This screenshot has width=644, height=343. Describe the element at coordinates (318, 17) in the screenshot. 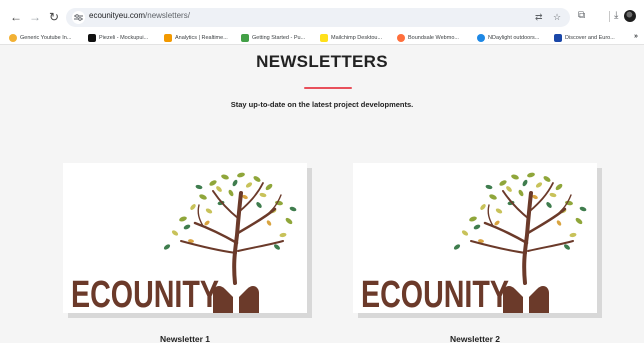

I see `address-bar: ecounityeu.com/newsletters/ ⇄ ☆` at that location.